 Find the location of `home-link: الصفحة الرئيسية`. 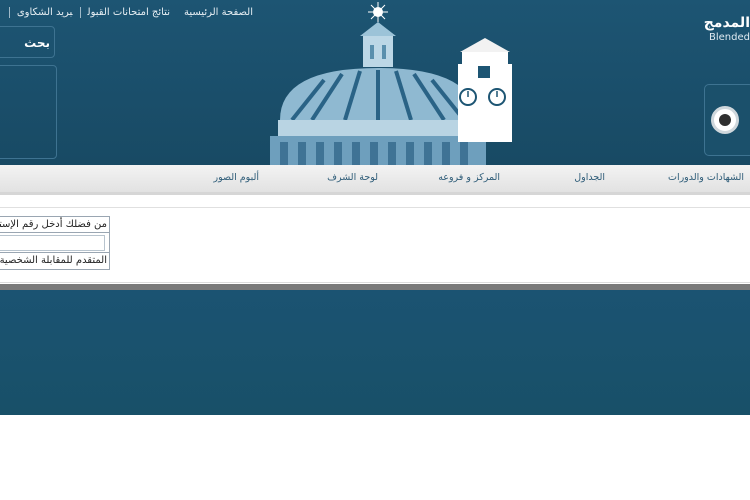

home-link: الصفحة الرئيسية is located at coordinates (218, 12).